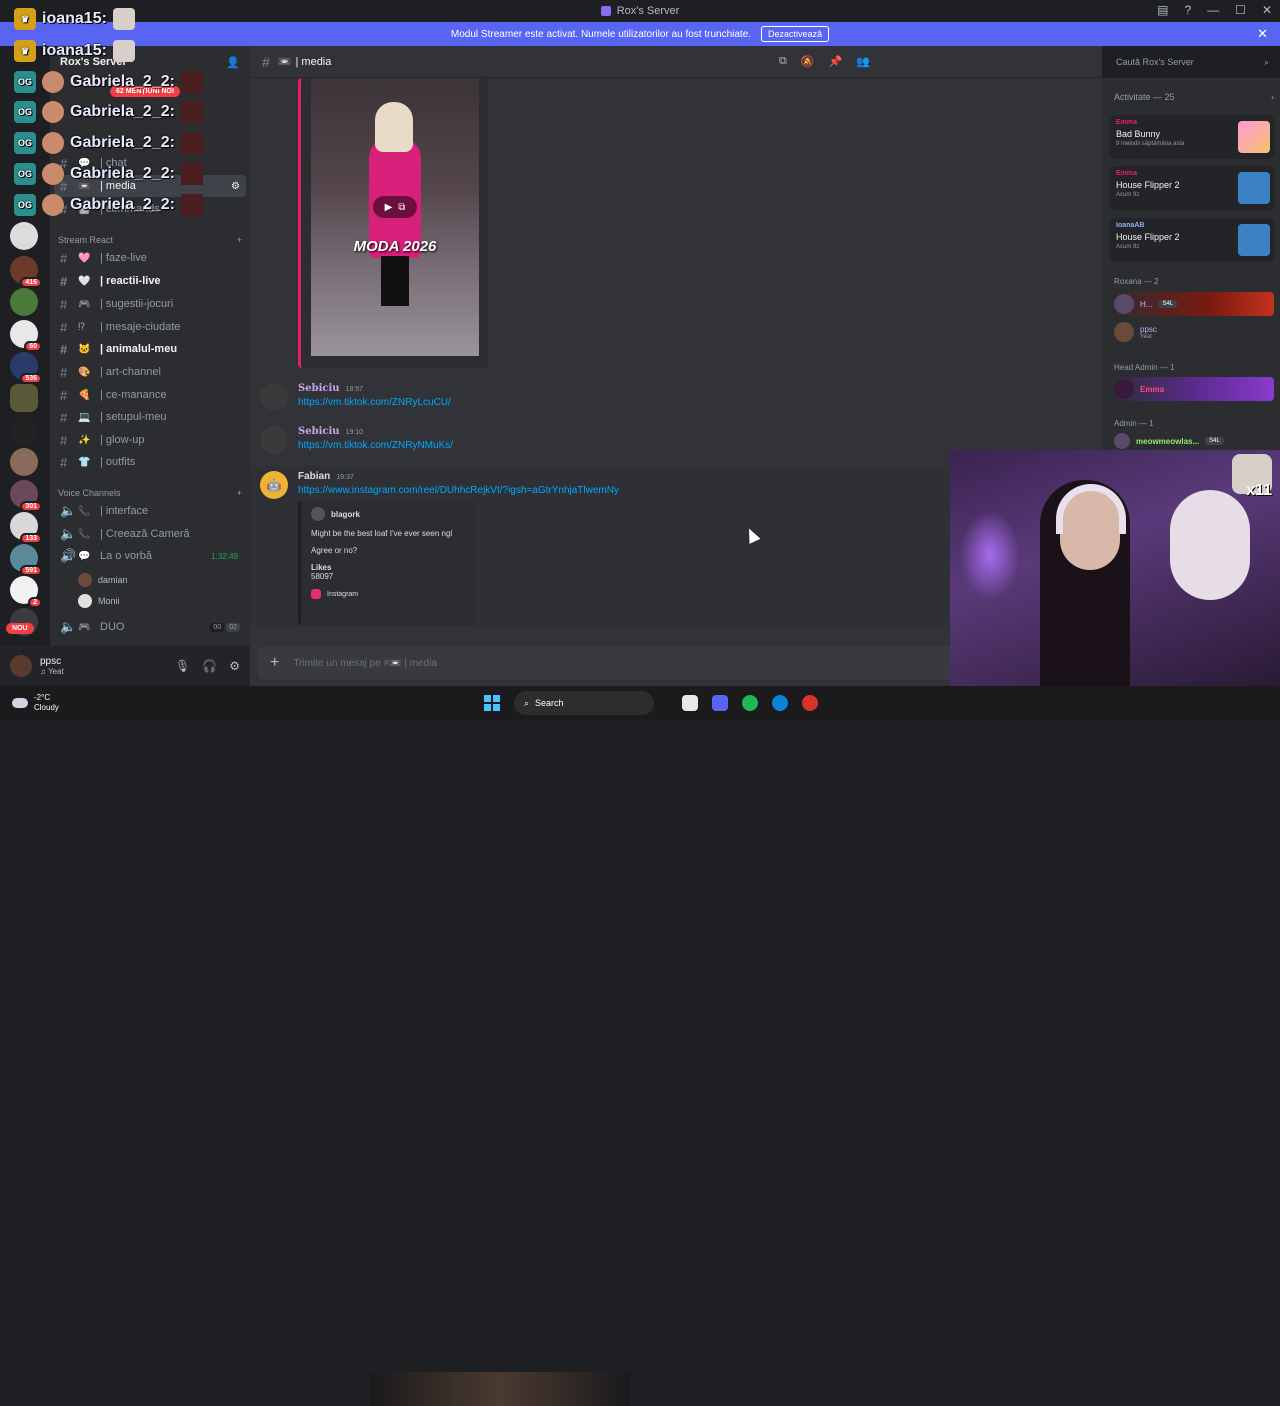 This screenshot has width=1280, height=1406. I want to click on message-link: https://vm.tiktok.com/ZNRyLcuCU/, so click(374, 402).